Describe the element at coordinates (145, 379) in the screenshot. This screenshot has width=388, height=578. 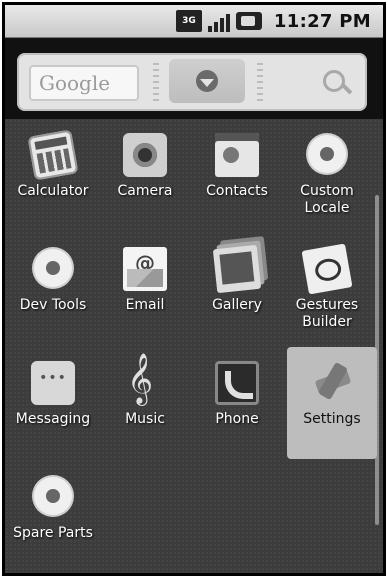
I see `music-icon` at that location.